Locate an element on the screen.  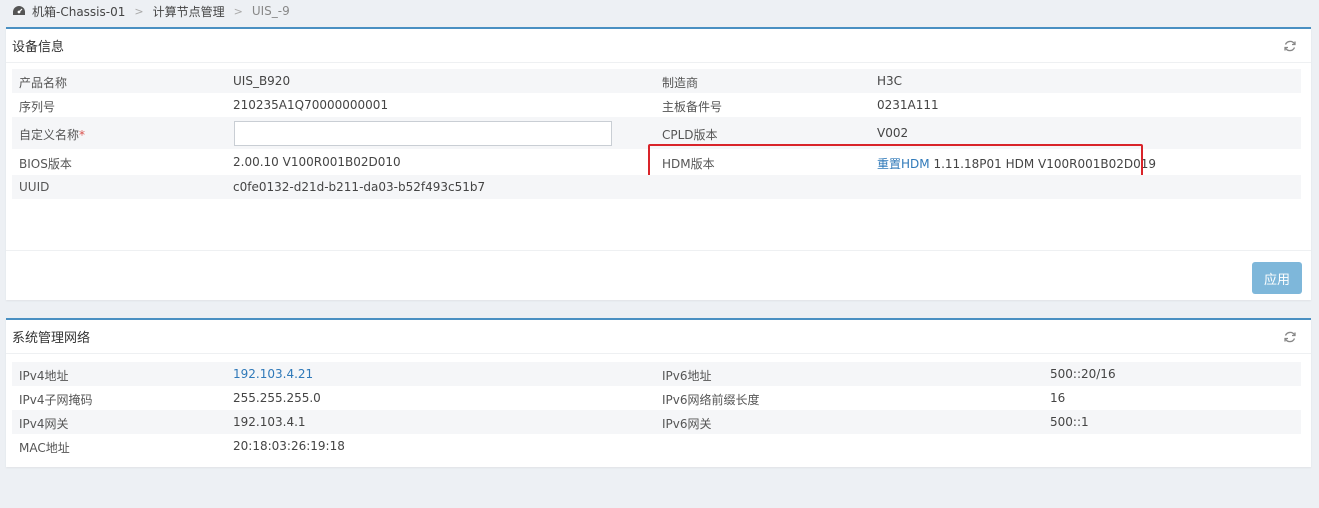
ipv6-gateway-label: IPv6网关 is located at coordinates (687, 424).